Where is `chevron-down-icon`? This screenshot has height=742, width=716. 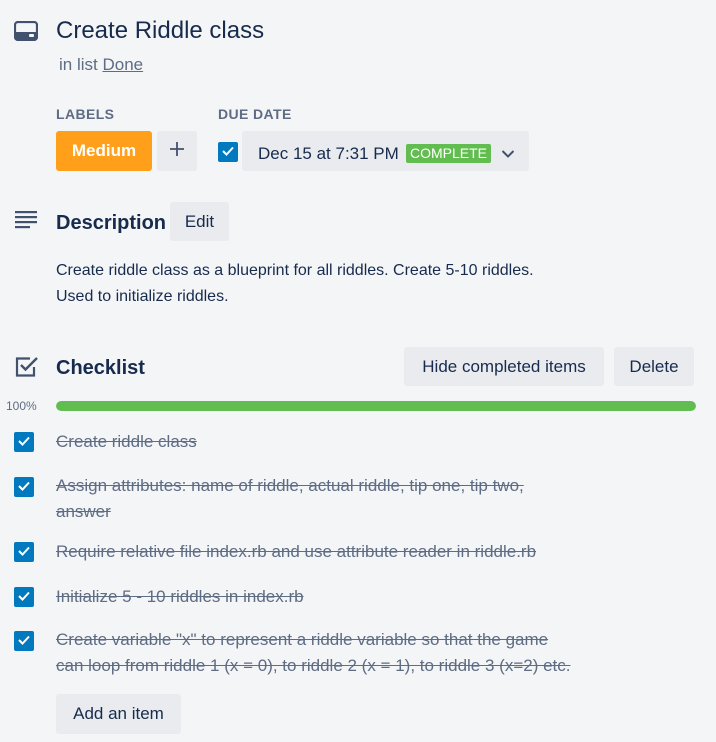
chevron-down-icon is located at coordinates (508, 155).